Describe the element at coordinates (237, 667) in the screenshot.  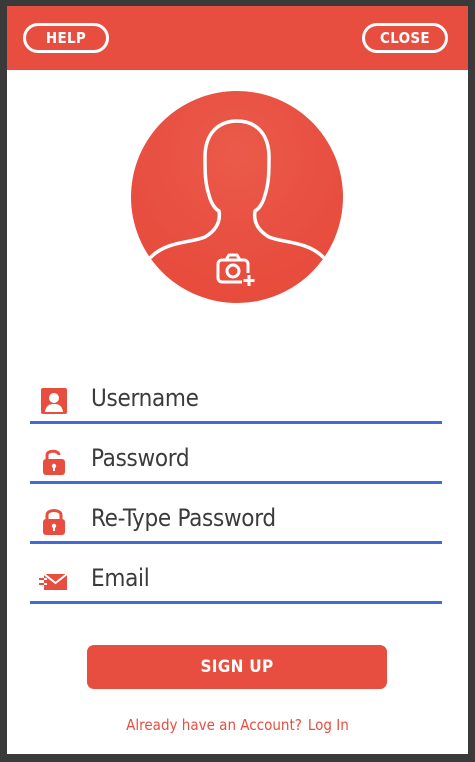
I see `sign-up-button: SIGN UP` at that location.